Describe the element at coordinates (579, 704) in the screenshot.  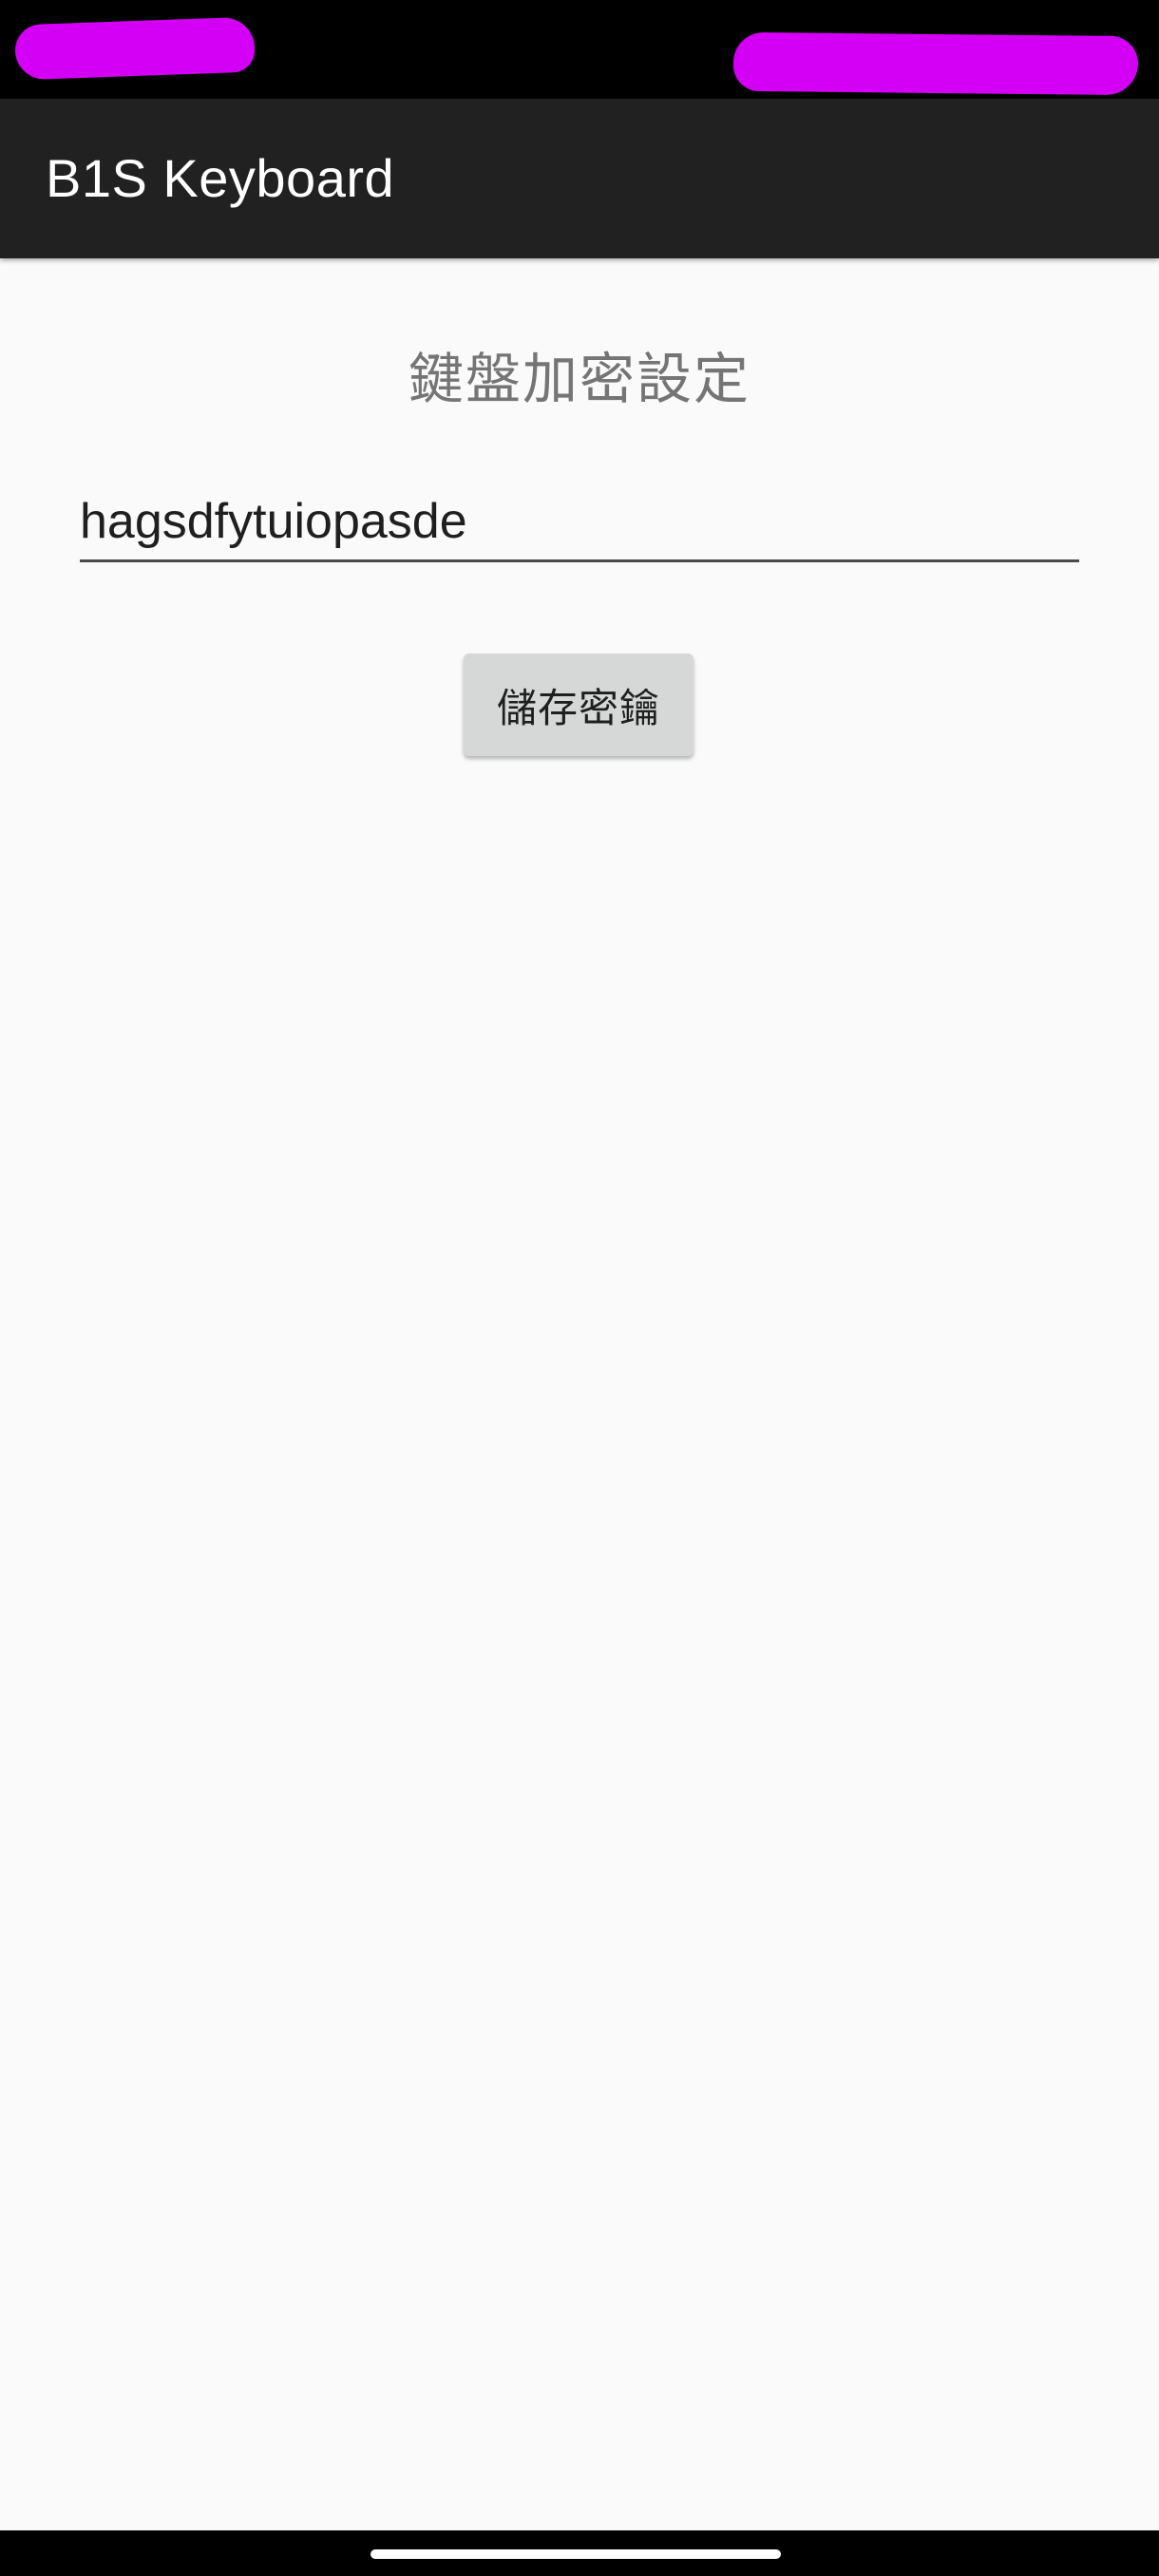
I see `save-key-button: 儲存密鑰` at that location.